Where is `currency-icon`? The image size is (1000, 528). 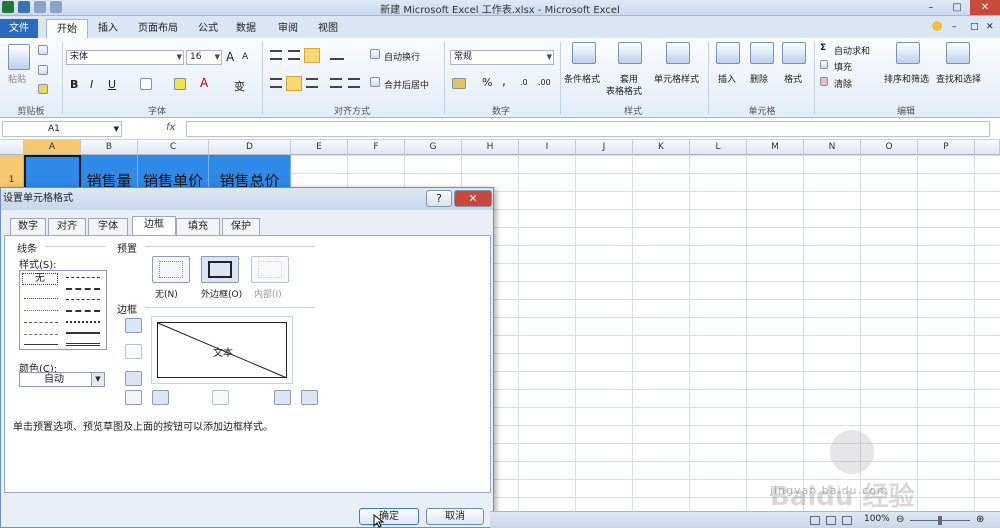 currency-icon is located at coordinates (459, 83).